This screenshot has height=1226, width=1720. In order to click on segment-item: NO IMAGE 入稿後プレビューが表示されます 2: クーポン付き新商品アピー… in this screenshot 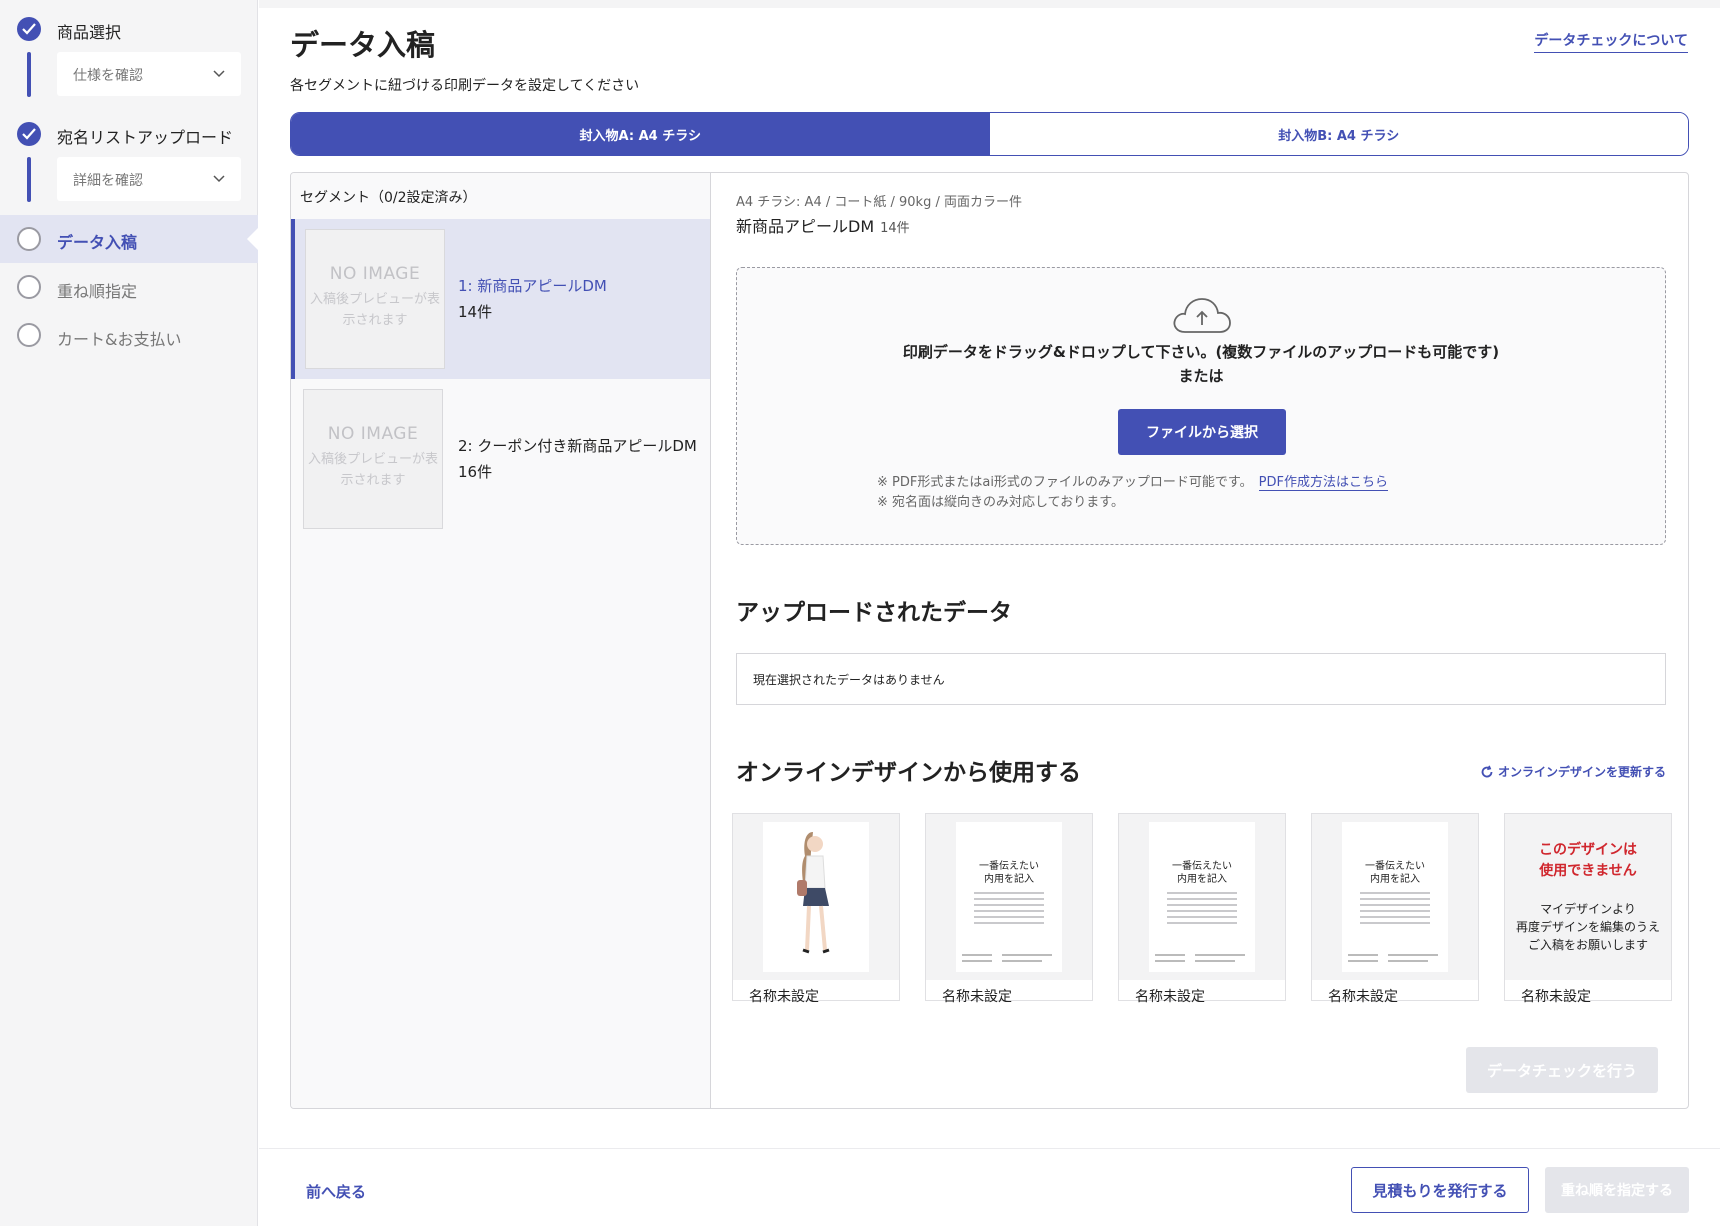, I will do `click(500, 459)`.